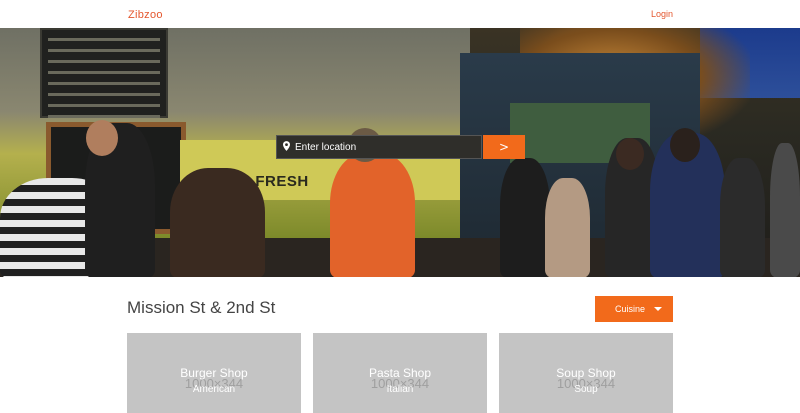 The width and height of the screenshot is (800, 413). Describe the element at coordinates (504, 147) in the screenshot. I see `search-submit-button: >` at that location.